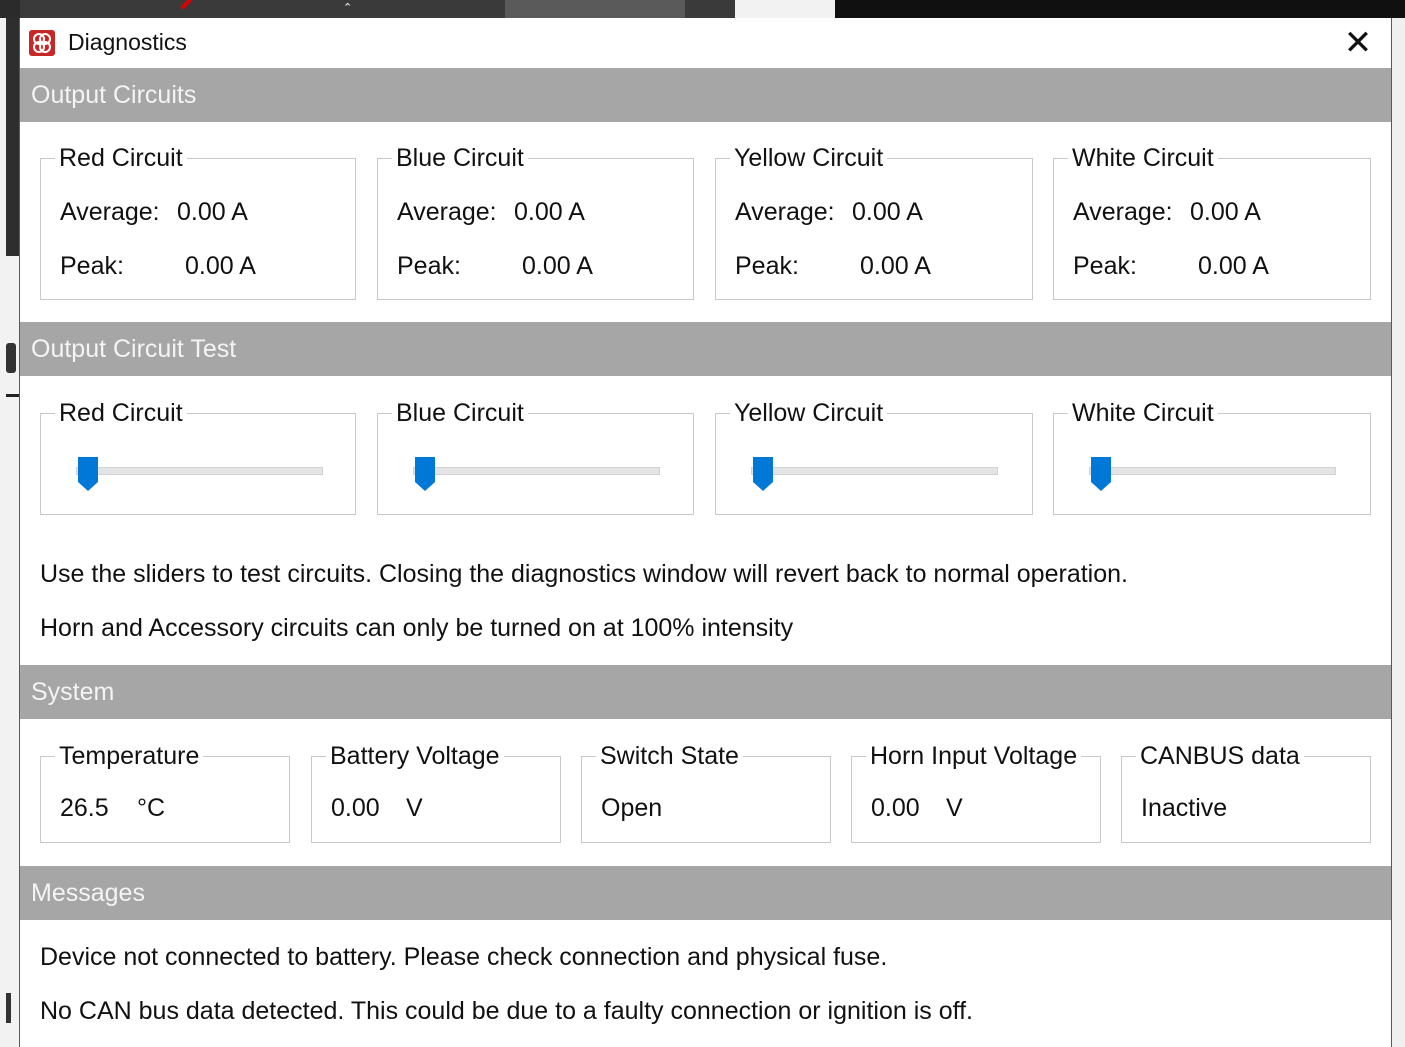  I want to click on switch-state-value: Open, so click(632, 808).